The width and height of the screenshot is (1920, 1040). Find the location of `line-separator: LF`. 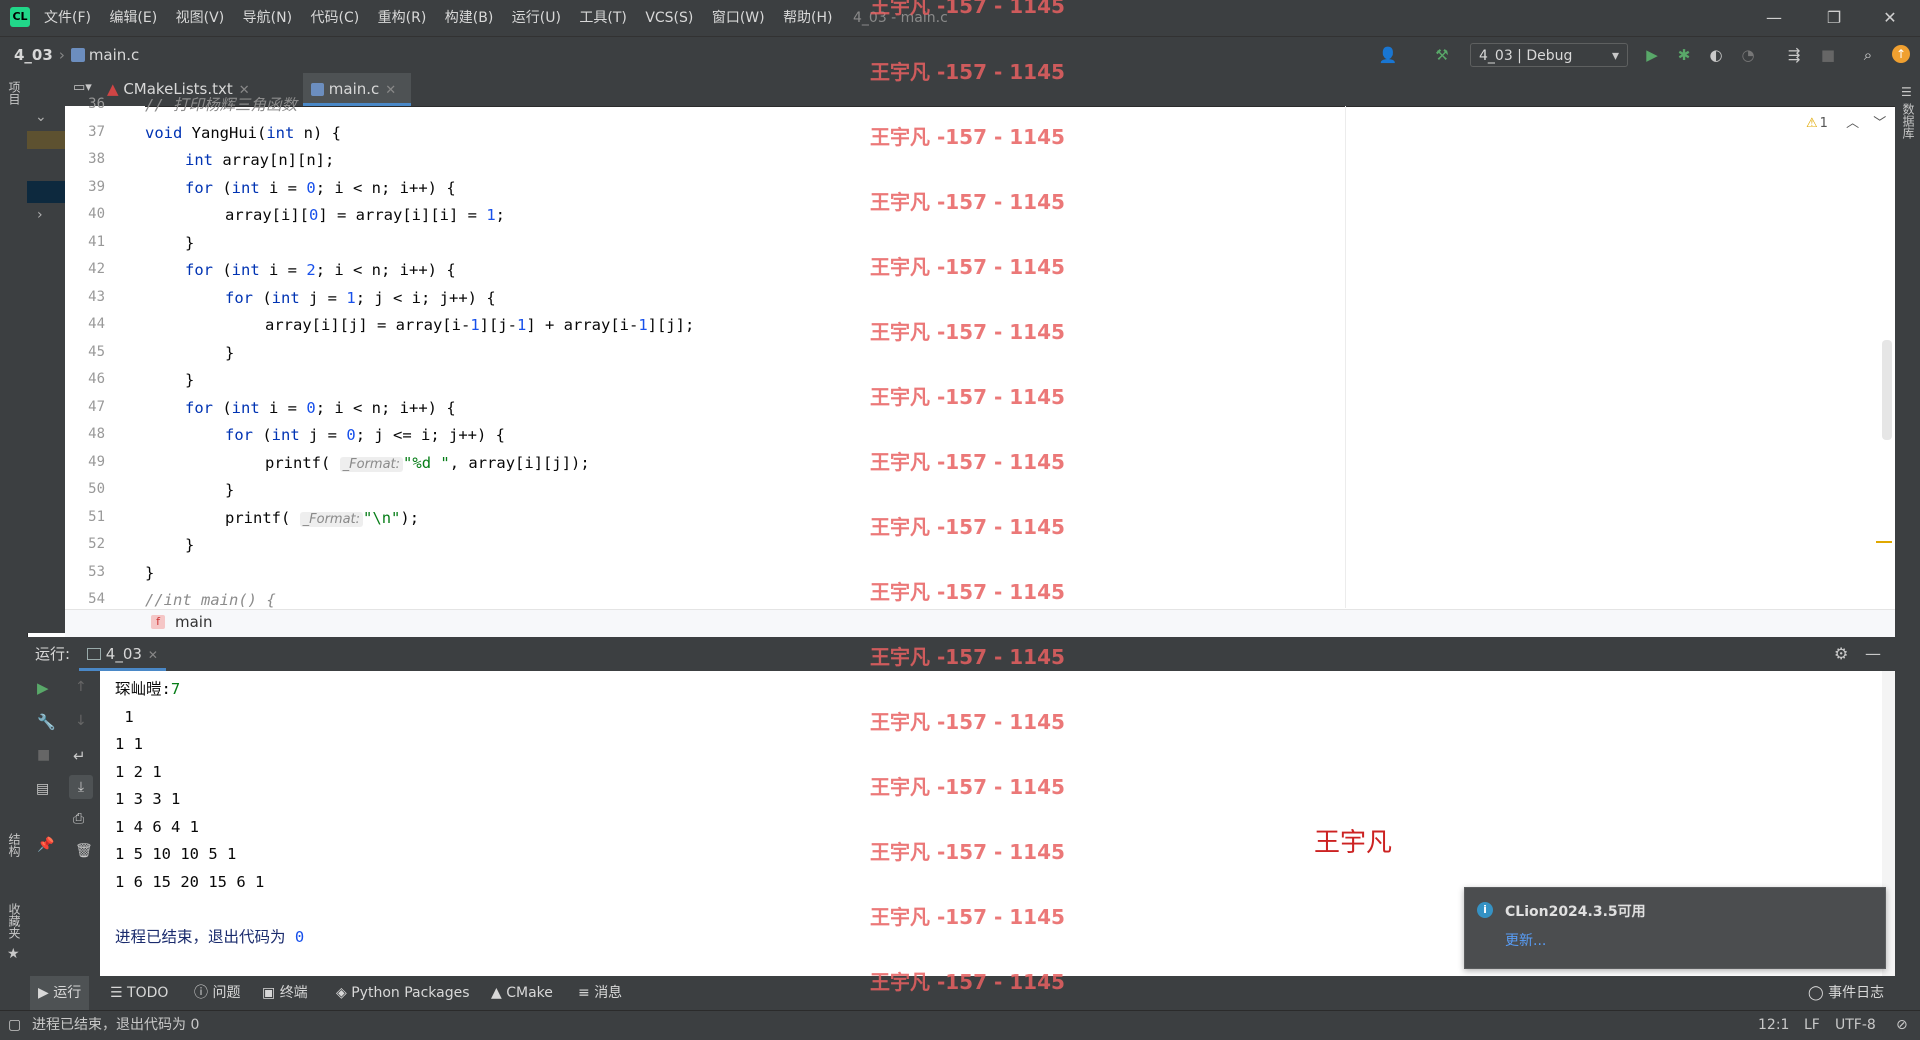

line-separator: LF is located at coordinates (1812, 1025).